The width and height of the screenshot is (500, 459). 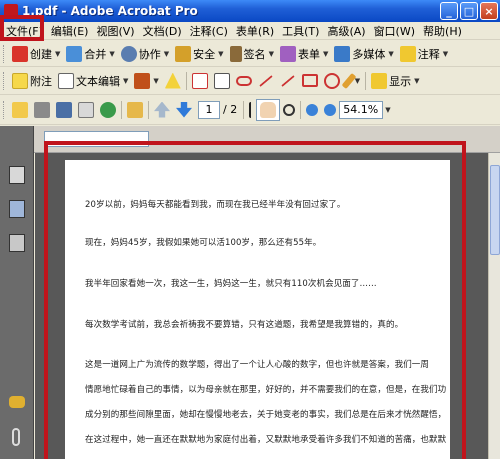 I want to click on close-button: ×, so click(x=489, y=11).